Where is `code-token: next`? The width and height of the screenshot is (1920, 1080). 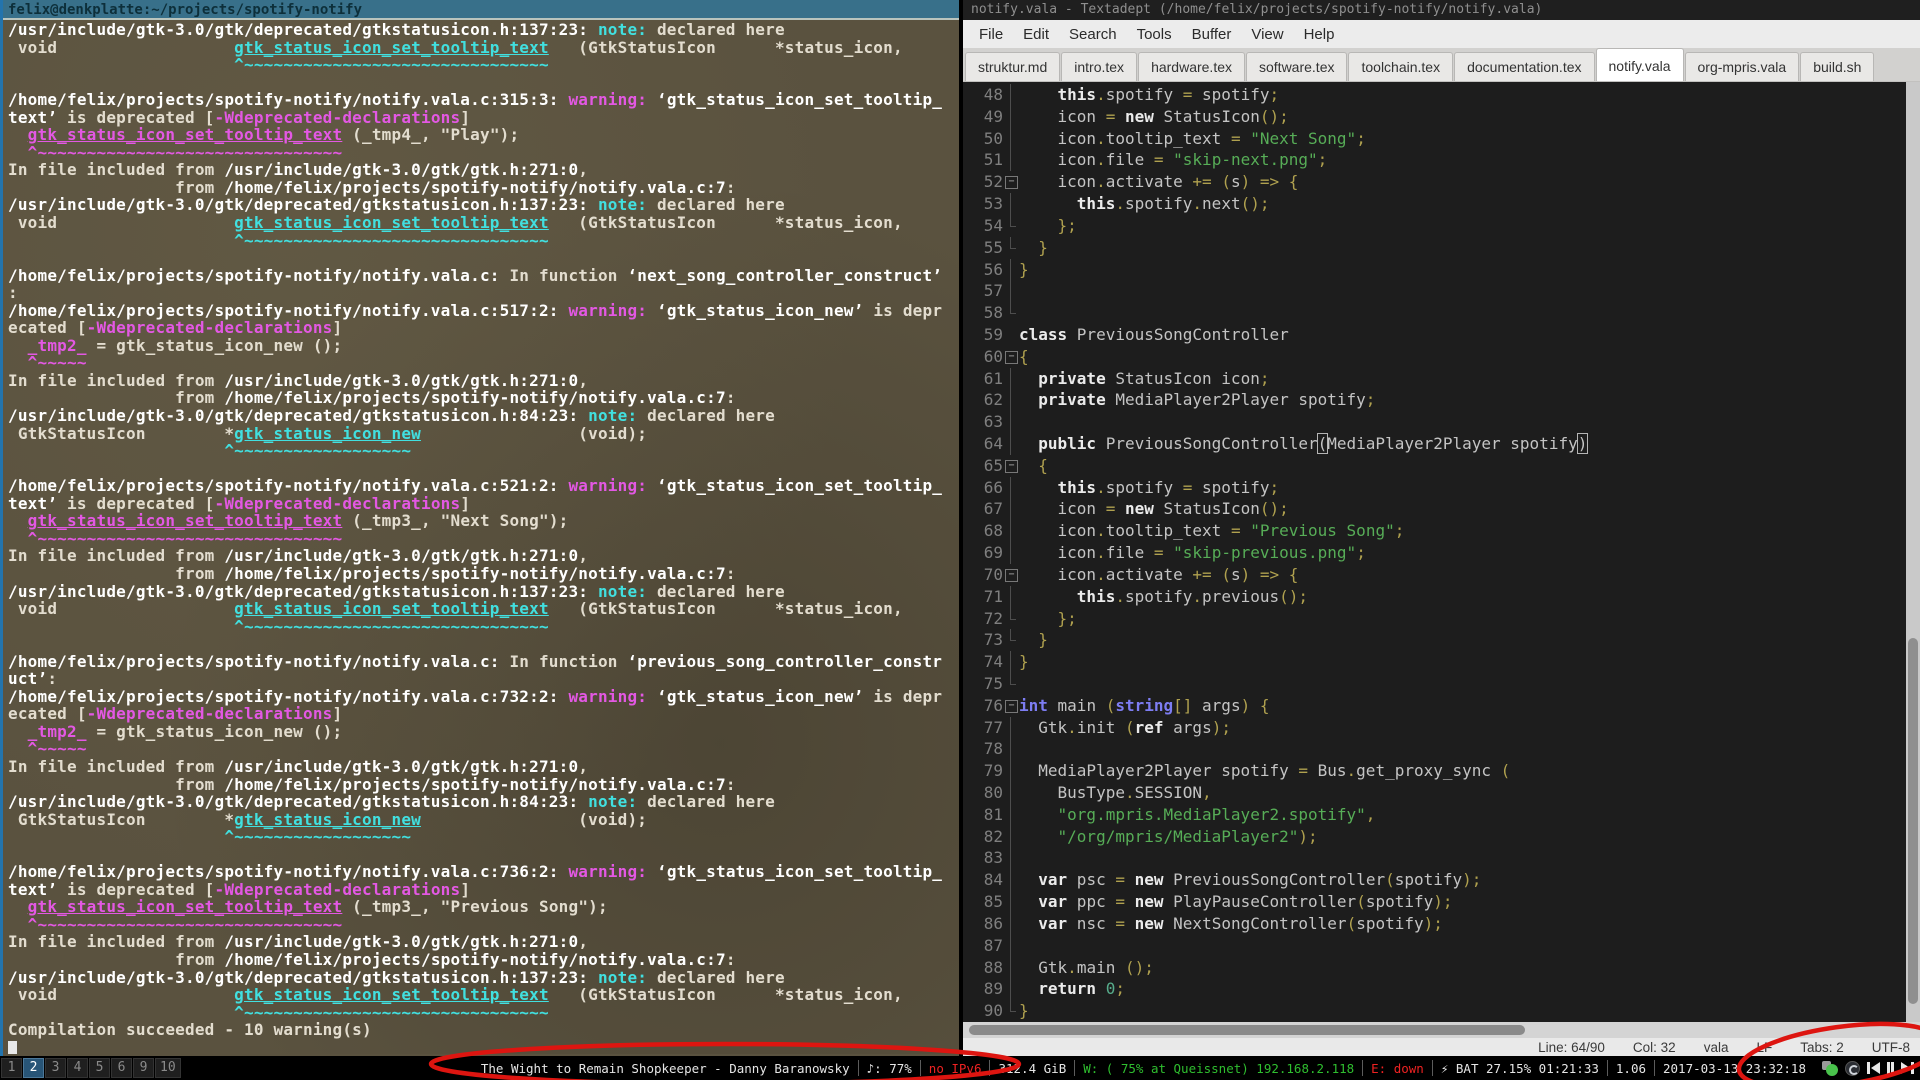 code-token: next is located at coordinates (1221, 204).